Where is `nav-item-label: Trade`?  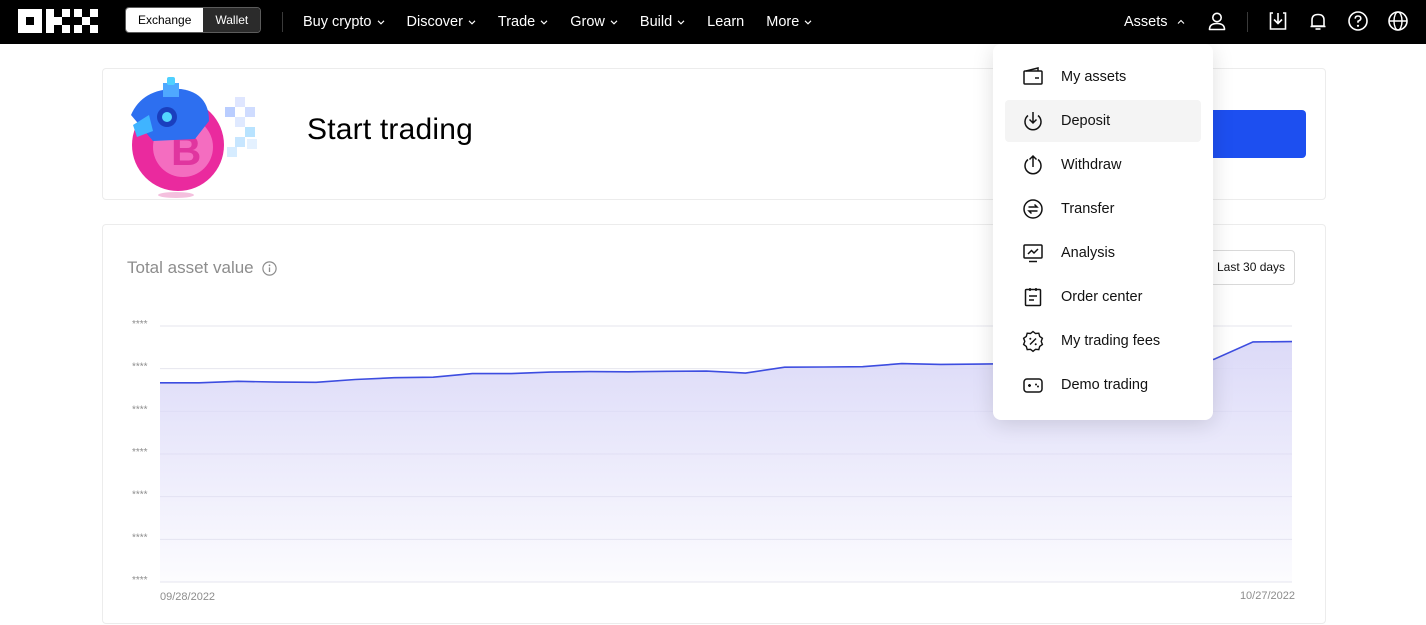 nav-item-label: Trade is located at coordinates (516, 22).